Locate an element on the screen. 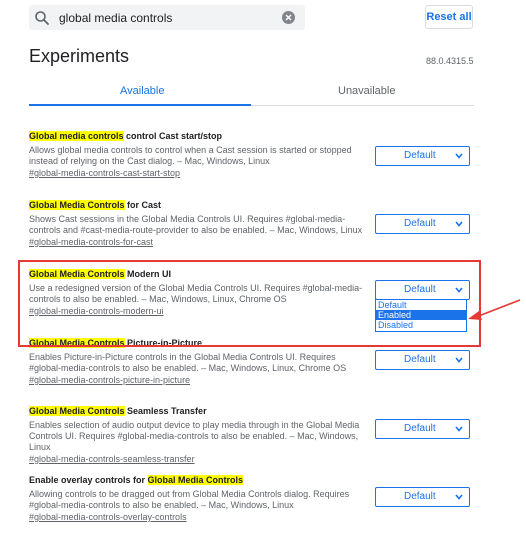 The image size is (526, 550). experiment-select-cast-start-stop: Default is located at coordinates (422, 156).